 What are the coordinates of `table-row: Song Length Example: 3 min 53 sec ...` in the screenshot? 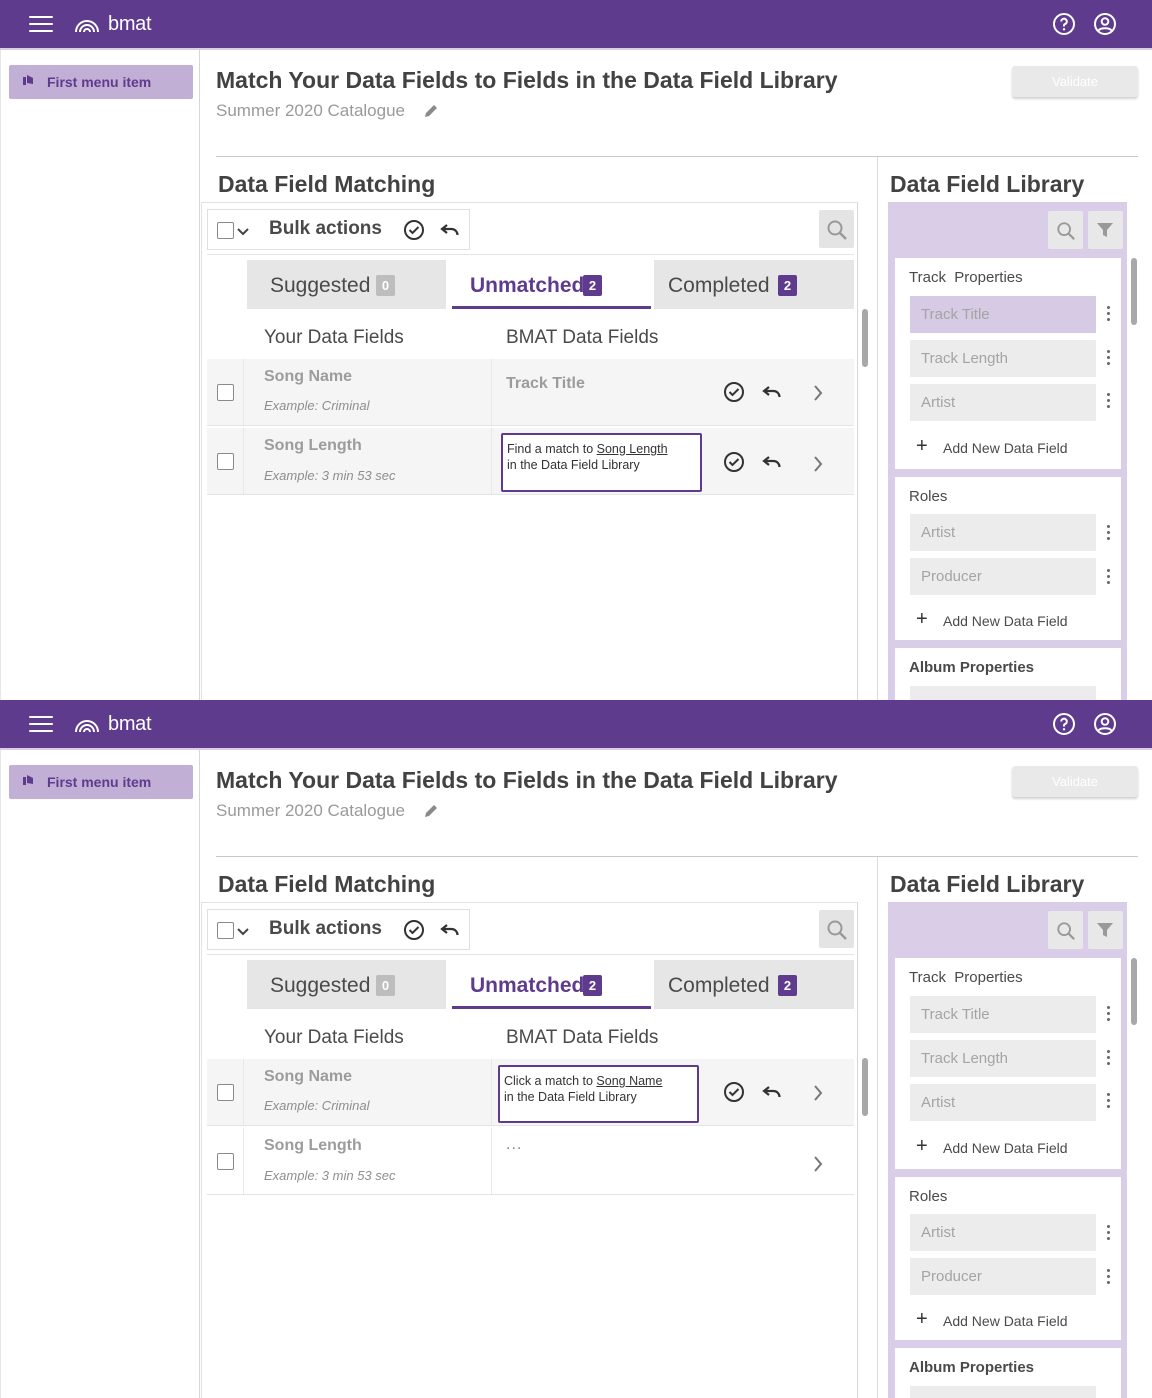 It's located at (530, 1161).